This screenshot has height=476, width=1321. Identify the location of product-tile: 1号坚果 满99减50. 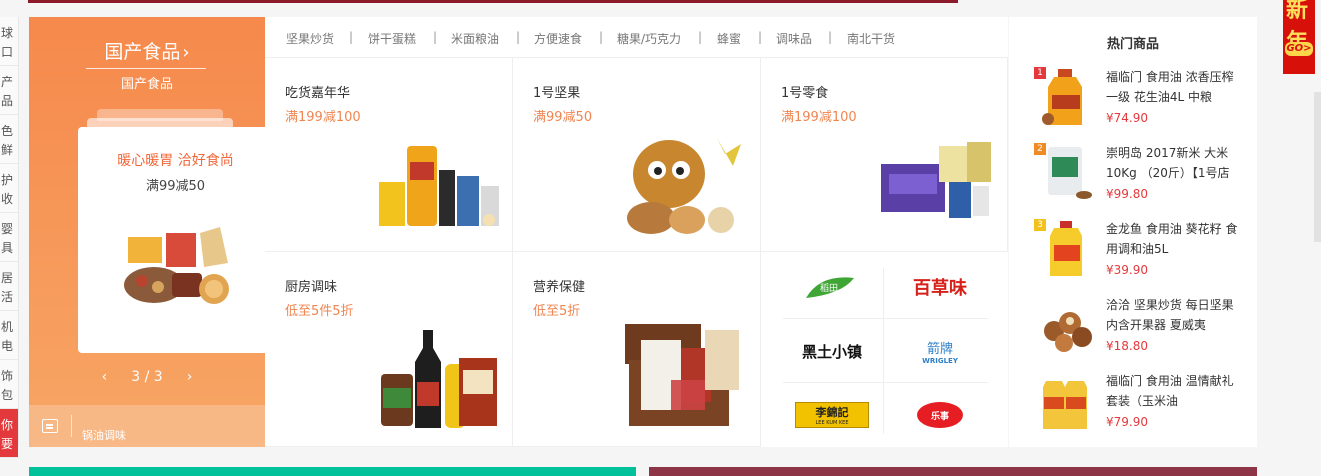
(637, 155).